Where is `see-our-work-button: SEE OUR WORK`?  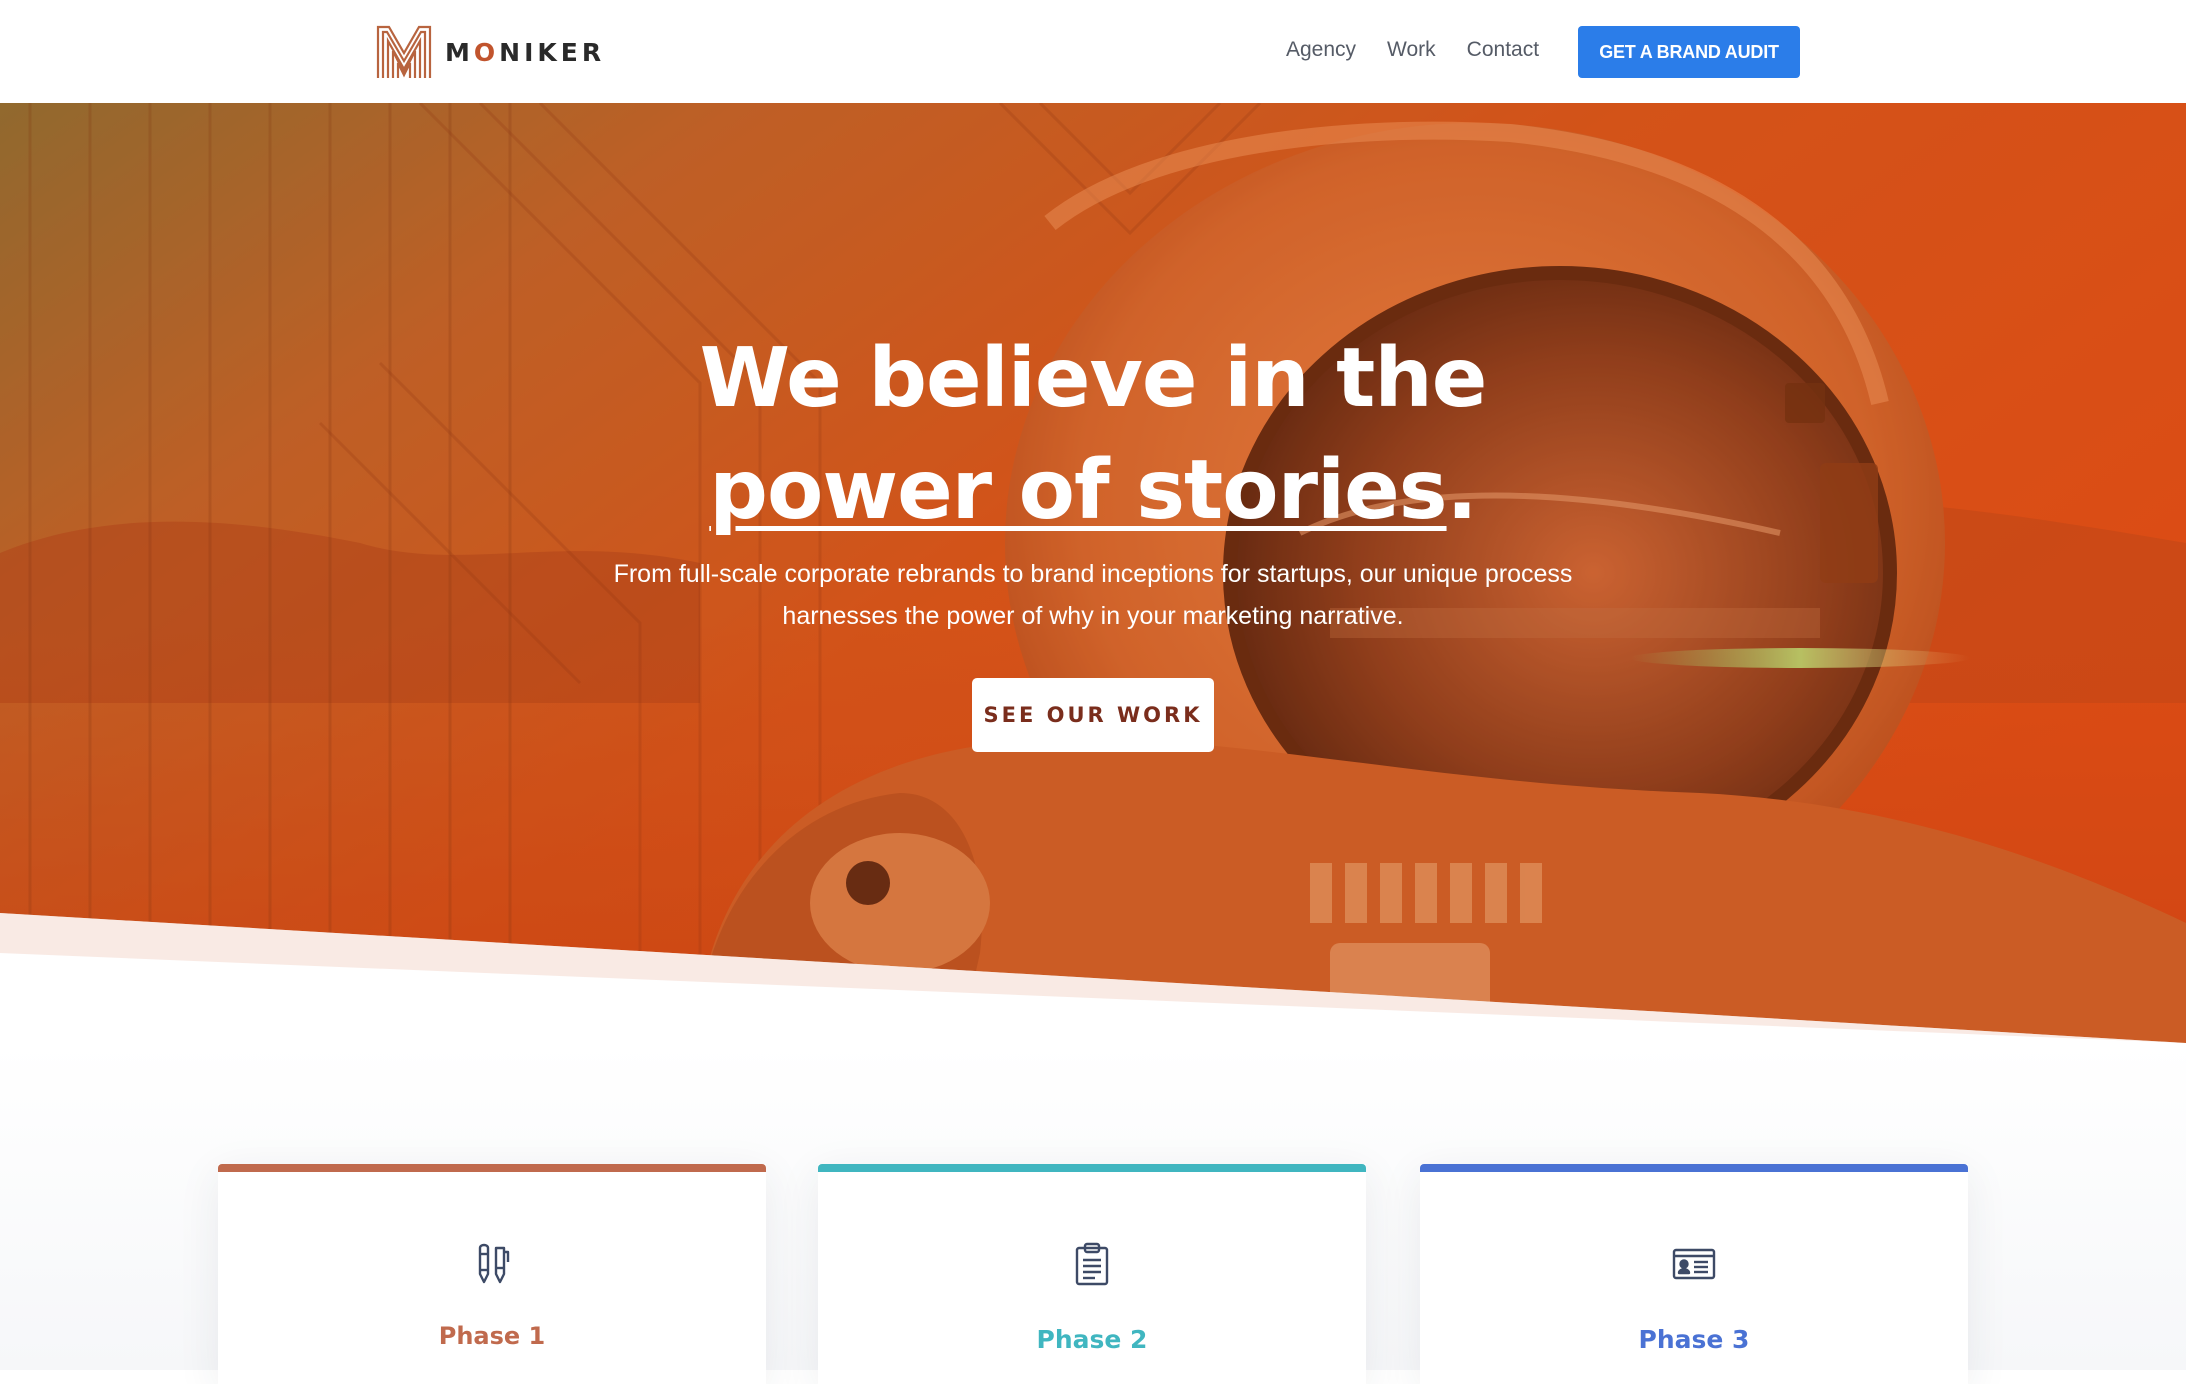 see-our-work-button: SEE OUR WORK is located at coordinates (1093, 715).